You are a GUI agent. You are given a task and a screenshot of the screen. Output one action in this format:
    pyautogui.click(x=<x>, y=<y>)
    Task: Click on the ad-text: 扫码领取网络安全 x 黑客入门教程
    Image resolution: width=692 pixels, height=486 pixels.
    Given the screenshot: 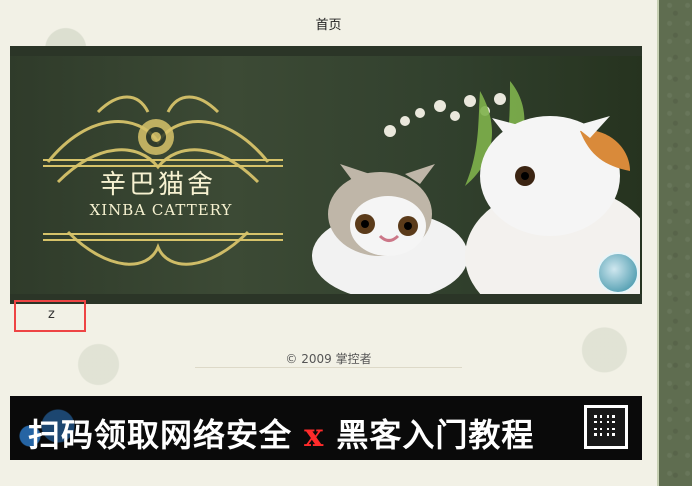 What is the action you would take?
    pyautogui.click(x=281, y=433)
    